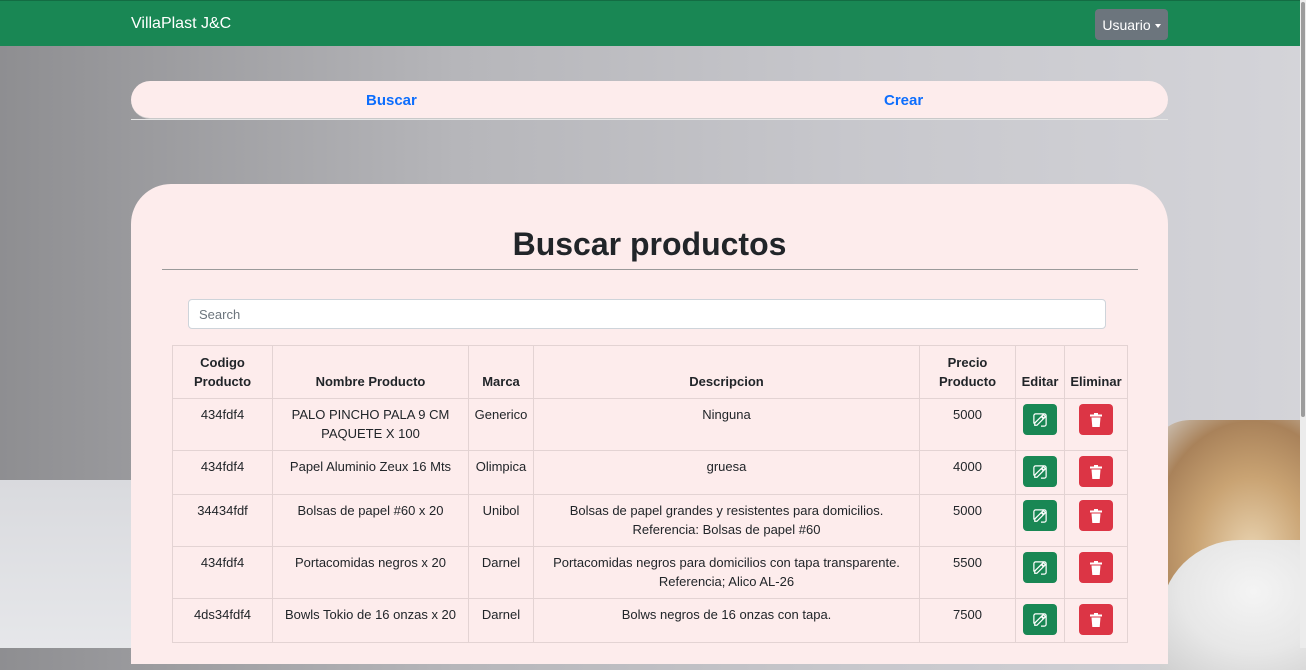 This screenshot has width=1306, height=670. I want to click on user-dropdown-button: Usuario, so click(1131, 24).